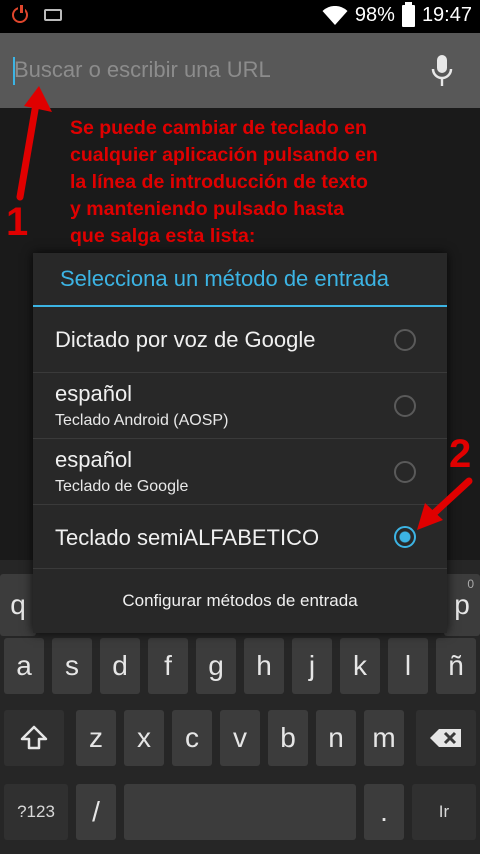 This screenshot has width=480, height=854. I want to click on option-label: Teclado semiALFABETICO, so click(187, 537).